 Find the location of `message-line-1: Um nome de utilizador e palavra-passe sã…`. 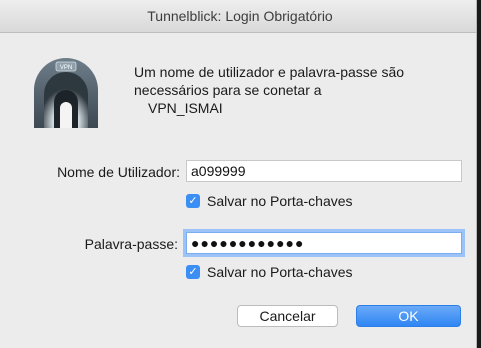

message-line-1: Um nome de utilizador e palavra-passe sã… is located at coordinates (269, 72).